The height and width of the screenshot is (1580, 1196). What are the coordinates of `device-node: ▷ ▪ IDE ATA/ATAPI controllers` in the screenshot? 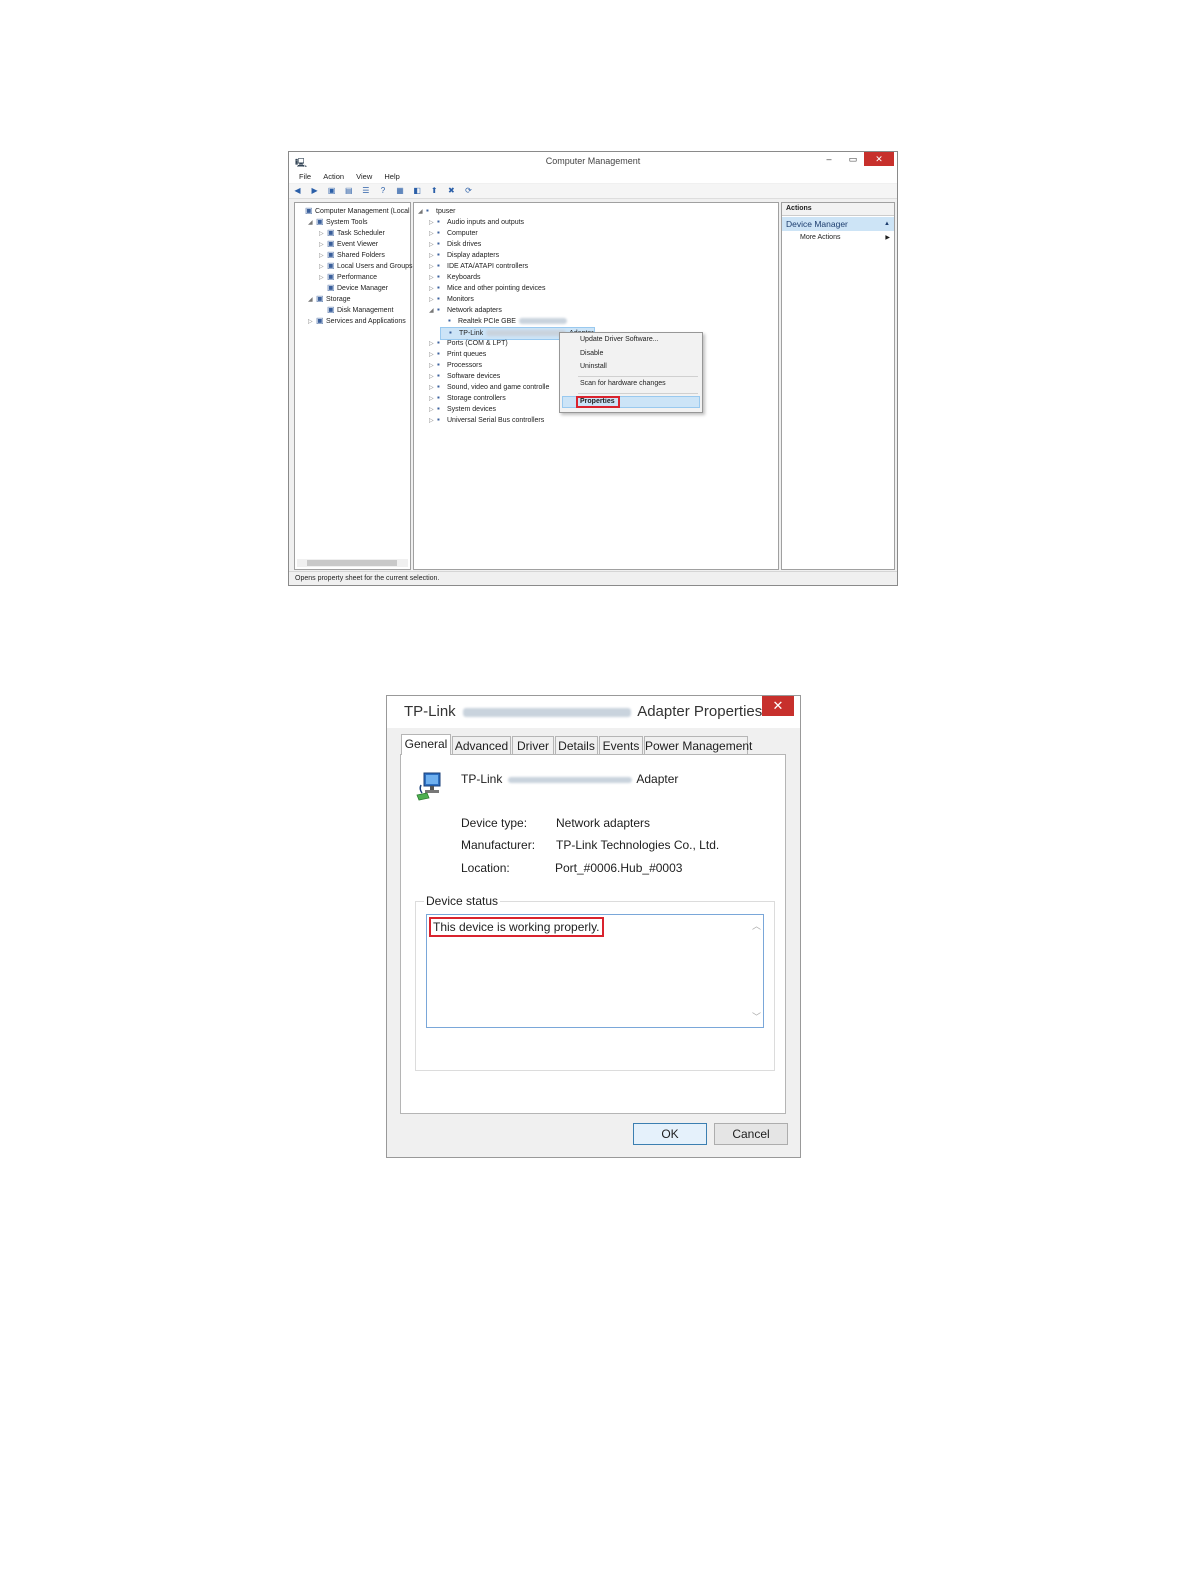 It's located at (478, 266).